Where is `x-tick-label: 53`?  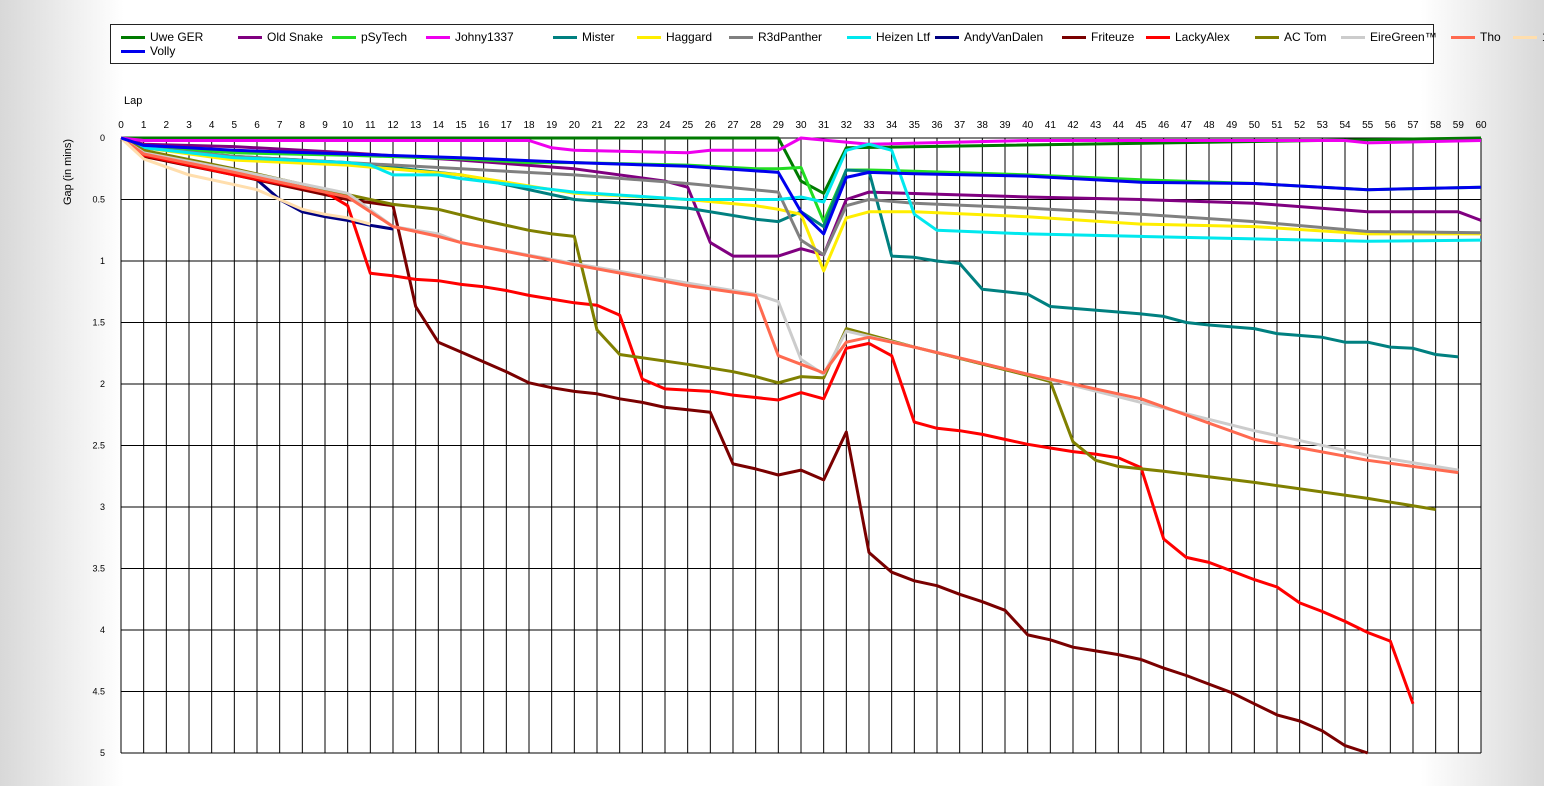
x-tick-label: 53 is located at coordinates (1323, 125).